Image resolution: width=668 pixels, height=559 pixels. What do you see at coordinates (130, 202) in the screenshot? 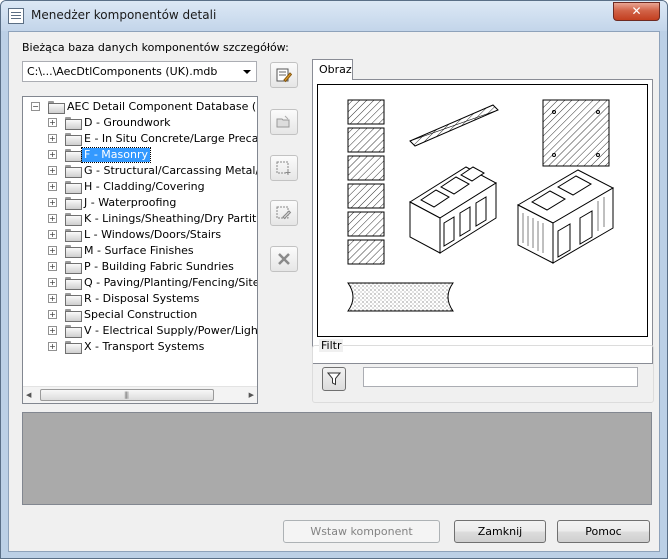
I see `tree-item-label: J - Waterproofing` at bounding box center [130, 202].